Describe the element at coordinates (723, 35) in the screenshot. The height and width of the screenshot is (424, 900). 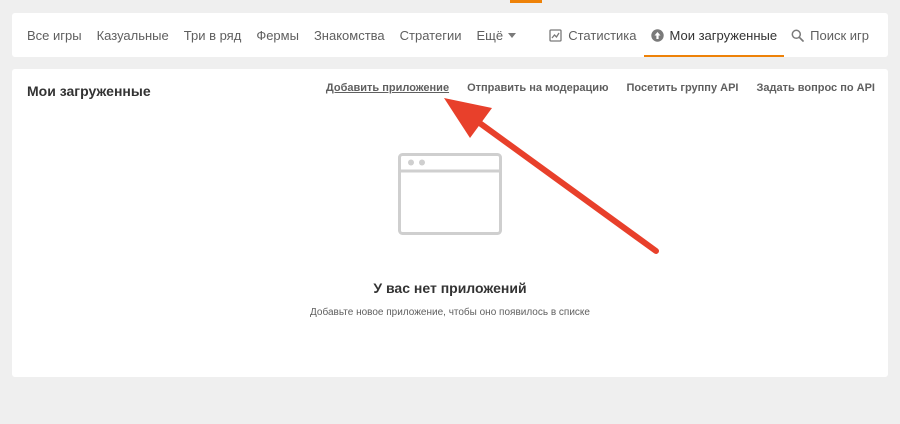
I see `tab-my-uploaded-label: Мои загруженные` at that location.